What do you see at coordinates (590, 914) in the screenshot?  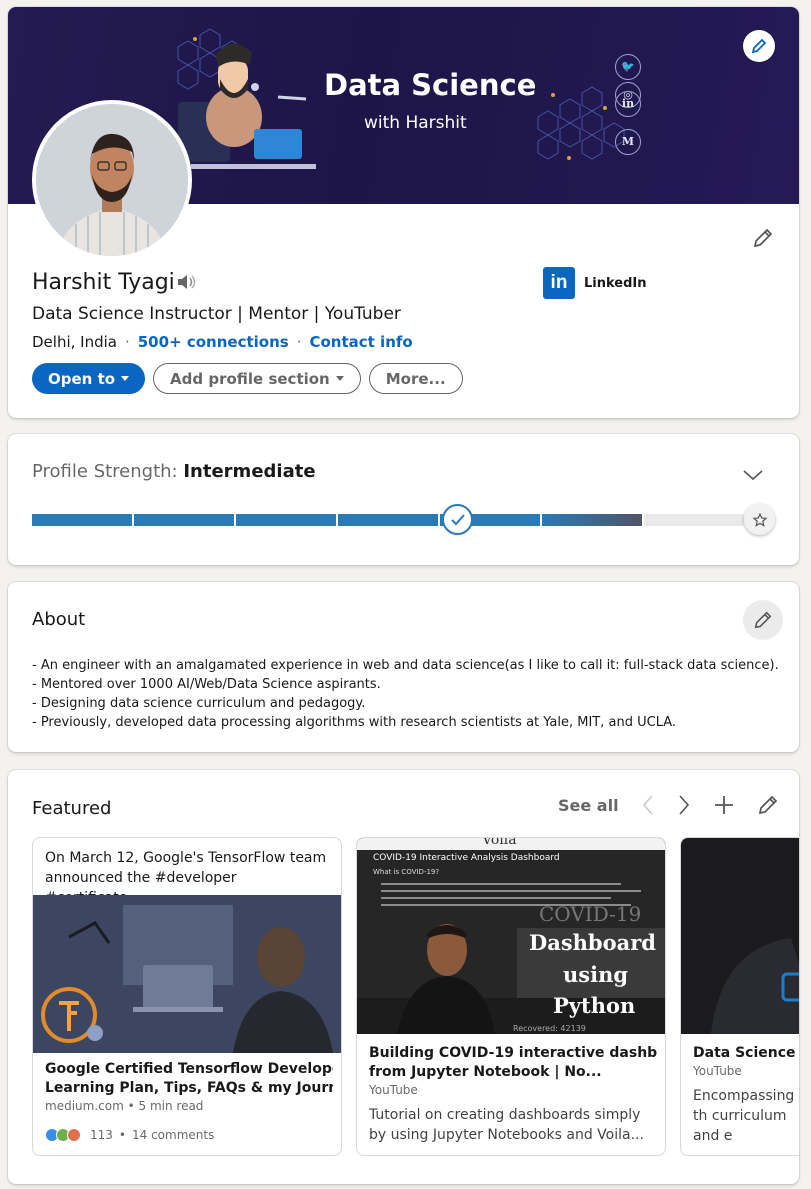 I see `thumb-overlay-covid: COVID-19` at bounding box center [590, 914].